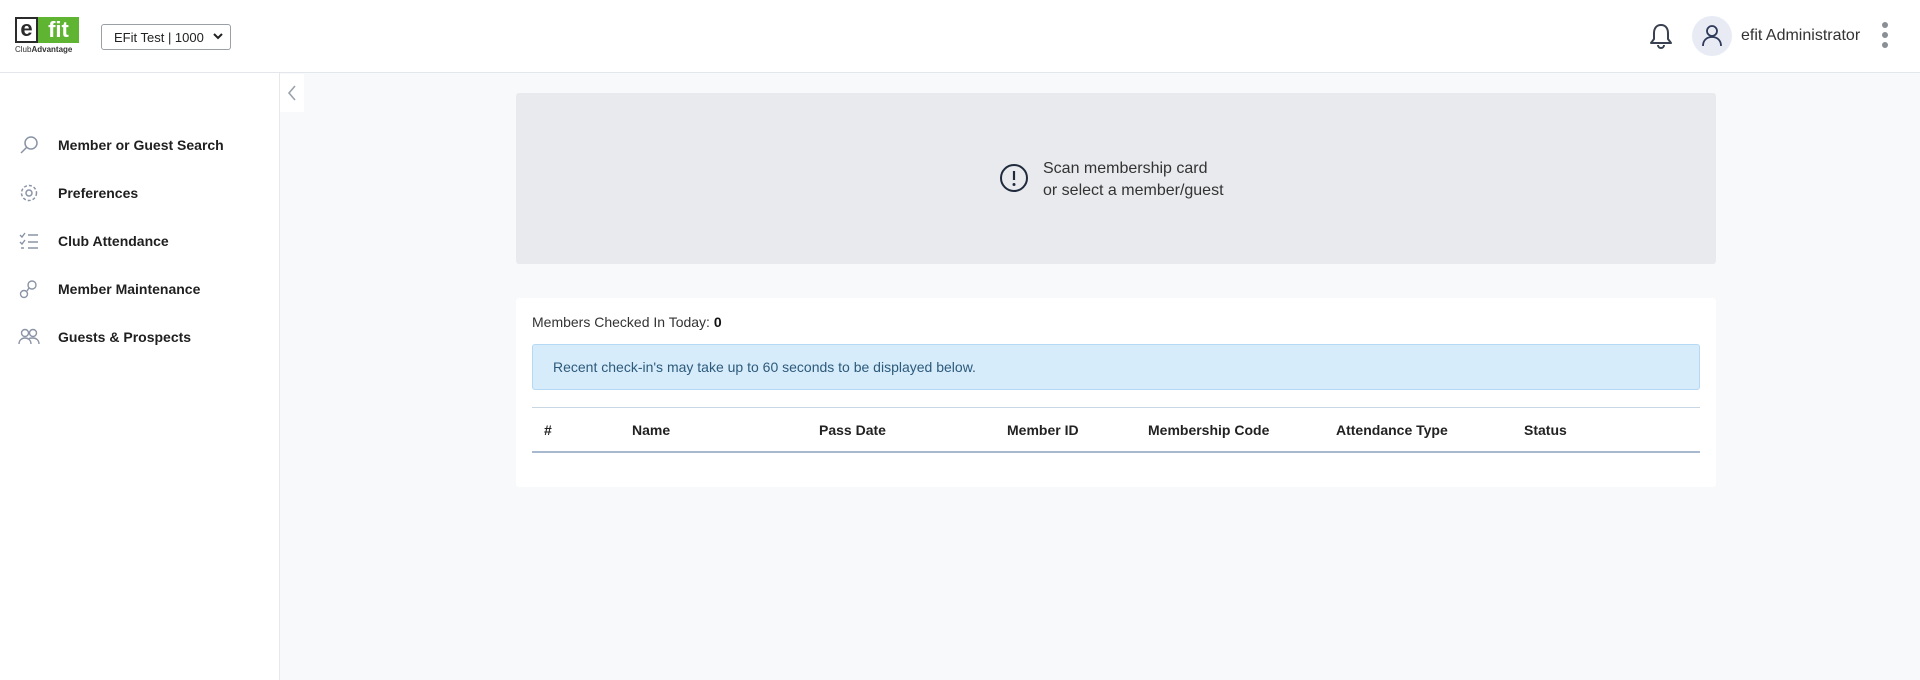 The width and height of the screenshot is (1920, 680). What do you see at coordinates (717, 322) in the screenshot?
I see `checked-in-value: 0` at bounding box center [717, 322].